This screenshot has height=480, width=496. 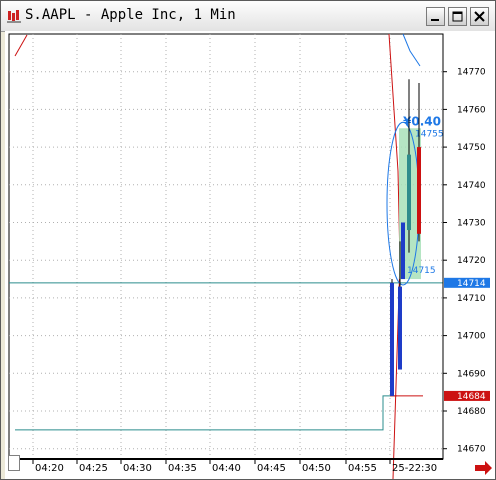 I want to click on close-icon, so click(x=479, y=16).